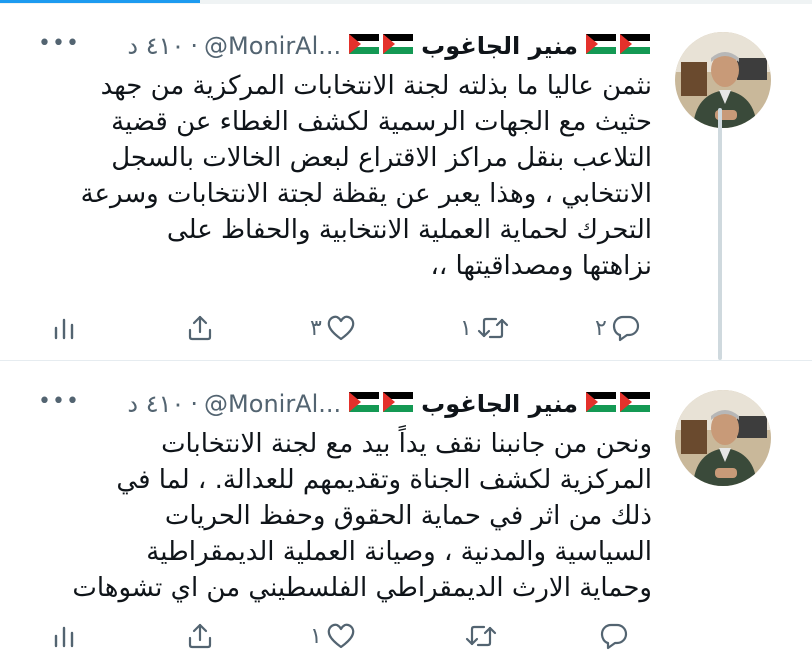  I want to click on reply-button: ٢, so click(618, 328).